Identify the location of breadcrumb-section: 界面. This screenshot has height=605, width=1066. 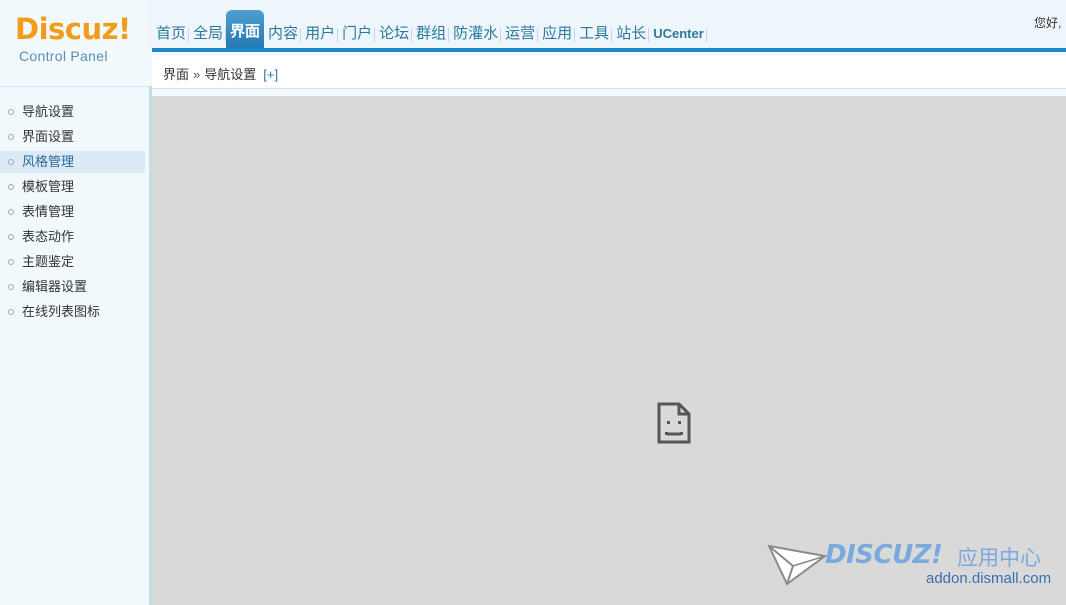
(176, 74).